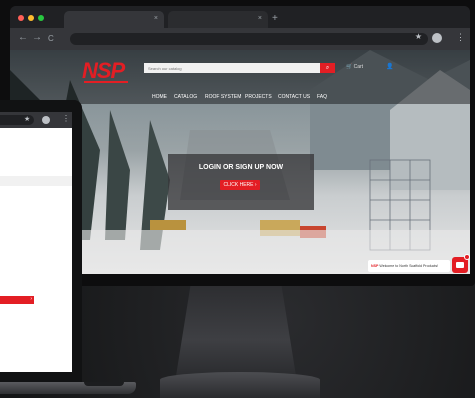  I want to click on nav-projects: PROJECTS, so click(258, 97).